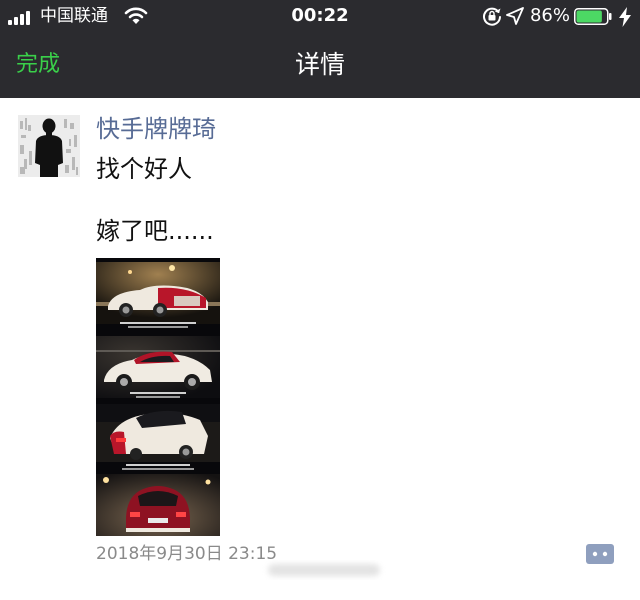 This screenshot has width=640, height=600. Describe the element at coordinates (187, 554) in the screenshot. I see `post-timestamp: 2018年9月30日 23:15` at that location.